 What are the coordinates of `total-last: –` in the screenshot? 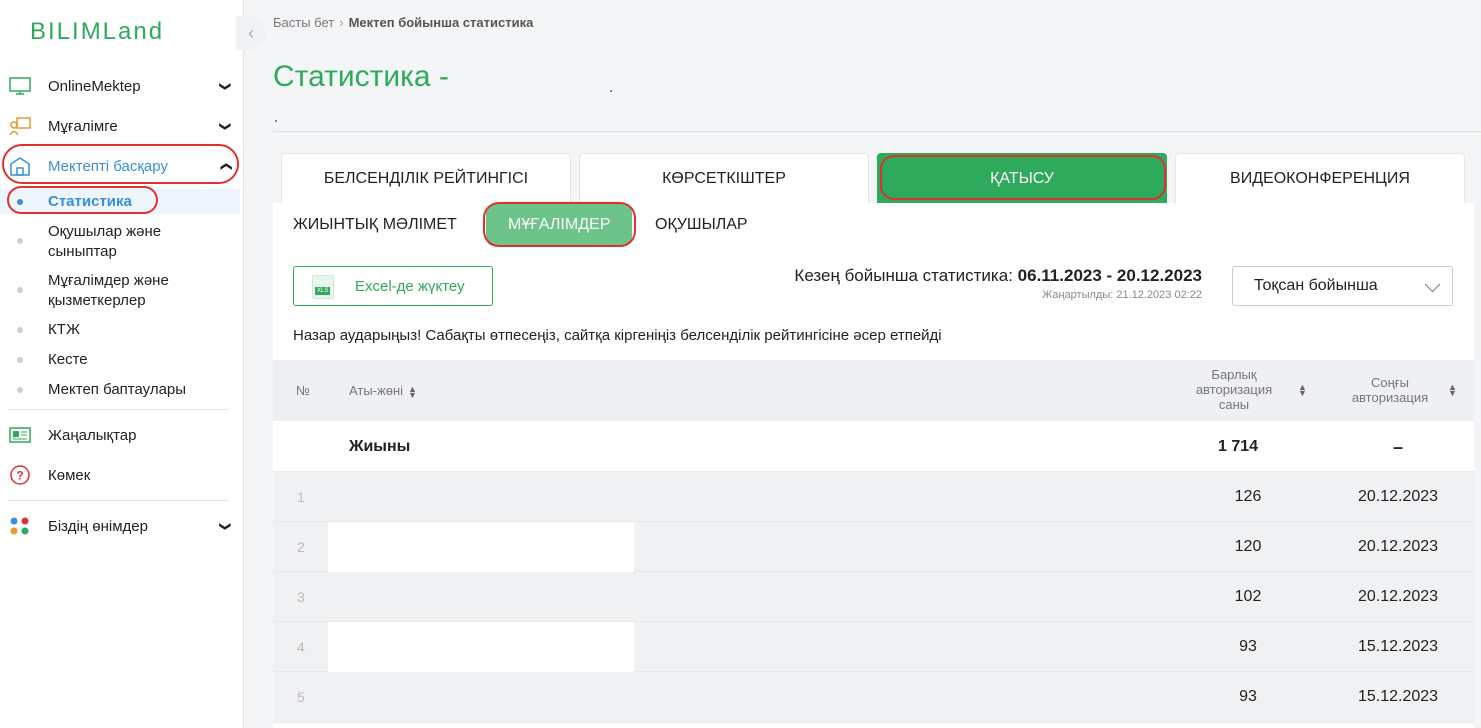 It's located at (1397, 446).